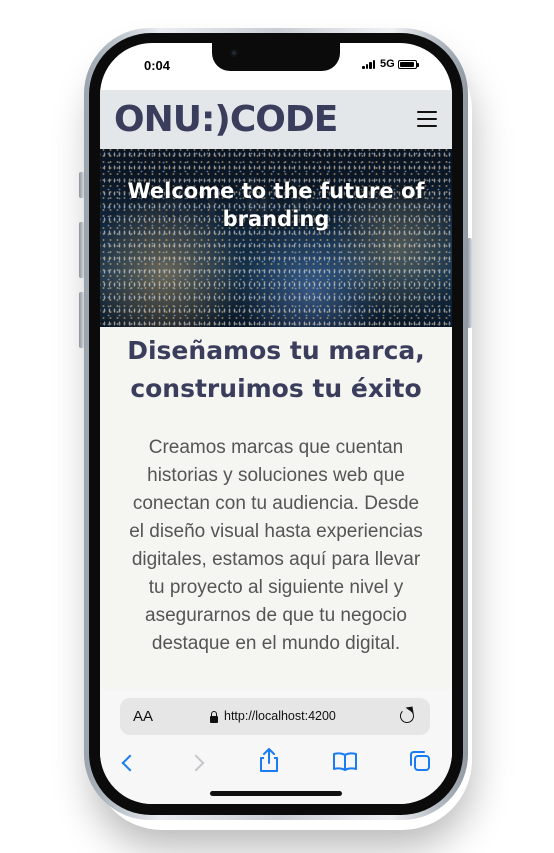 The image size is (554, 853). What do you see at coordinates (276, 793) in the screenshot?
I see `home-indicator` at bounding box center [276, 793].